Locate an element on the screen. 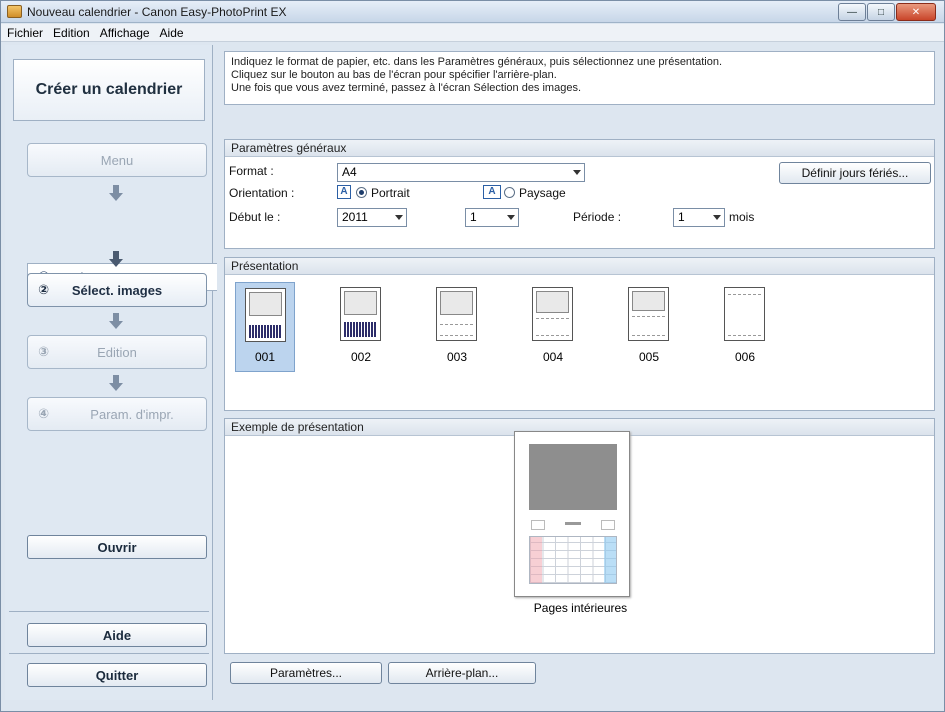 Image resolution: width=945 pixels, height=712 pixels. step-select-images: Sélect. images ② is located at coordinates (117, 290).